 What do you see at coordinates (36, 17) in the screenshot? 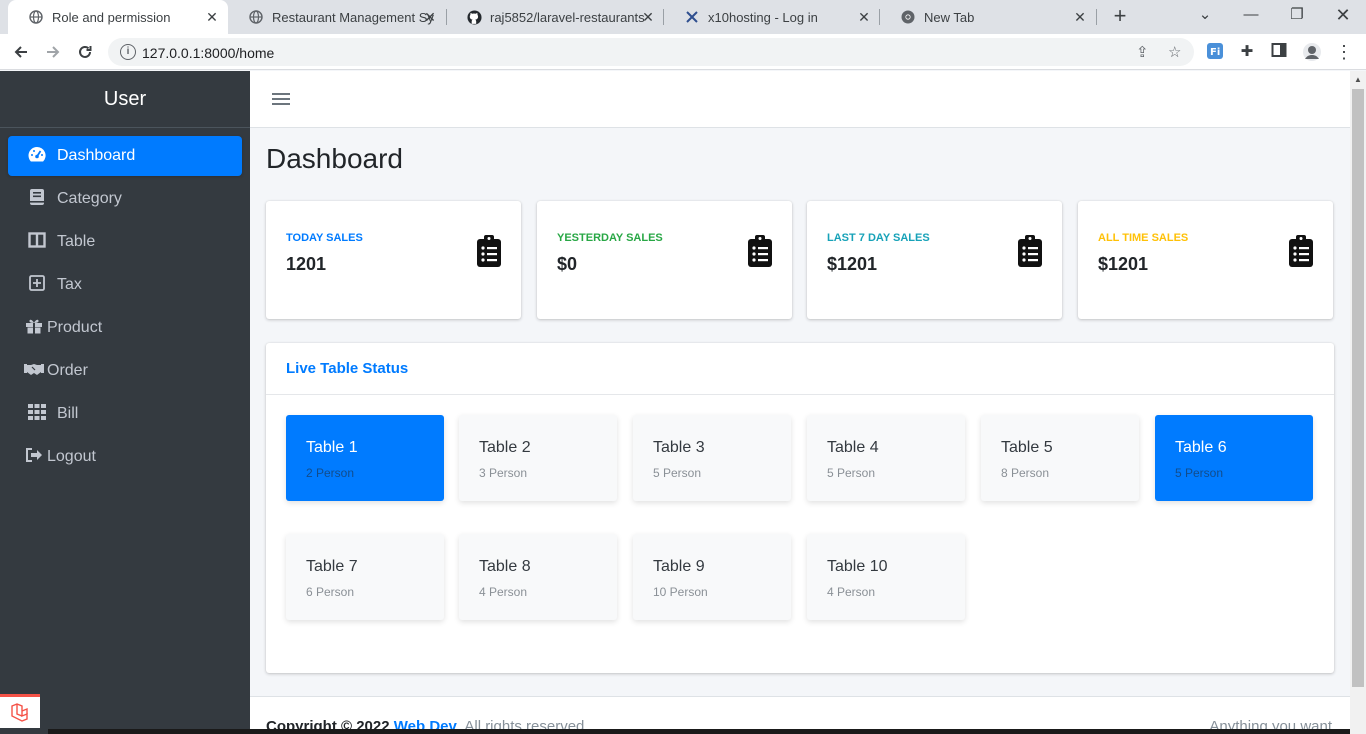
I see `globe-icon` at bounding box center [36, 17].